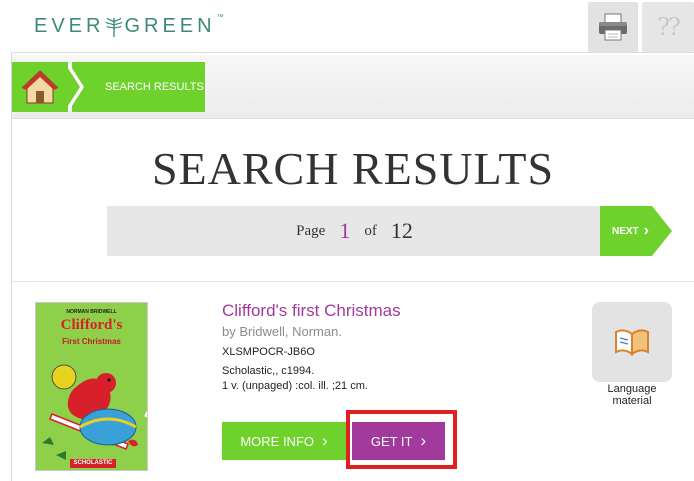 This screenshot has height=481, width=694. I want to click on divider, so click(353, 281).